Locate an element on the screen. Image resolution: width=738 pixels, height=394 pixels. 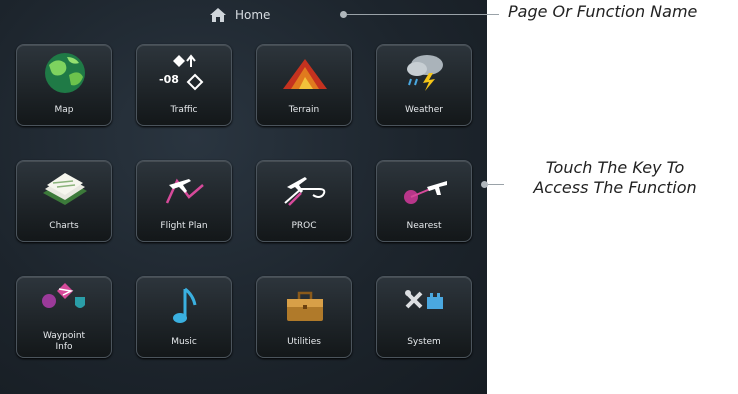
nearest-button: Nearest is located at coordinates (424, 201).